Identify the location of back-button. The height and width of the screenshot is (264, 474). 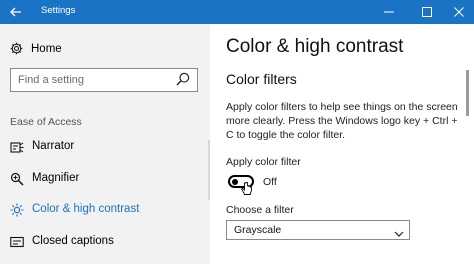
(16, 12).